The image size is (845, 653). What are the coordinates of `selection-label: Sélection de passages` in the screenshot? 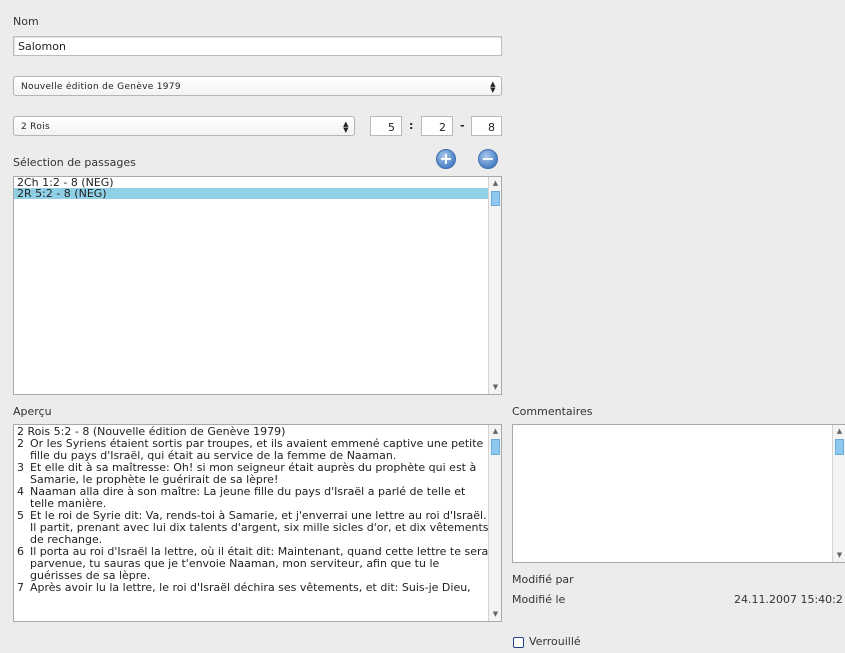 It's located at (74, 162).